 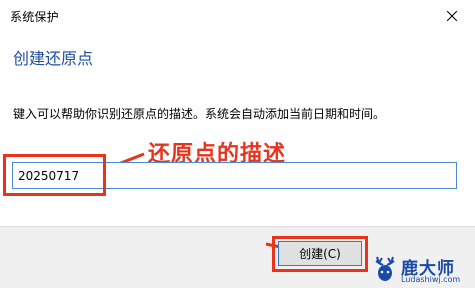 I want to click on close-button, so click(x=452, y=15).